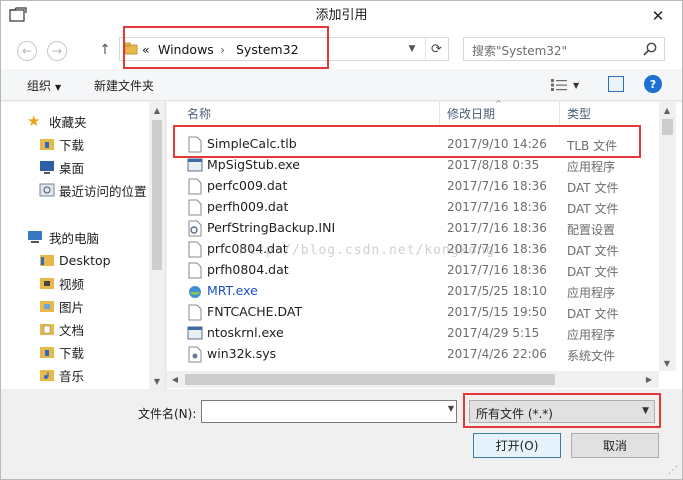  What do you see at coordinates (76, 329) in the screenshot?
I see `sidebar-item-documents: 文档` at bounding box center [76, 329].